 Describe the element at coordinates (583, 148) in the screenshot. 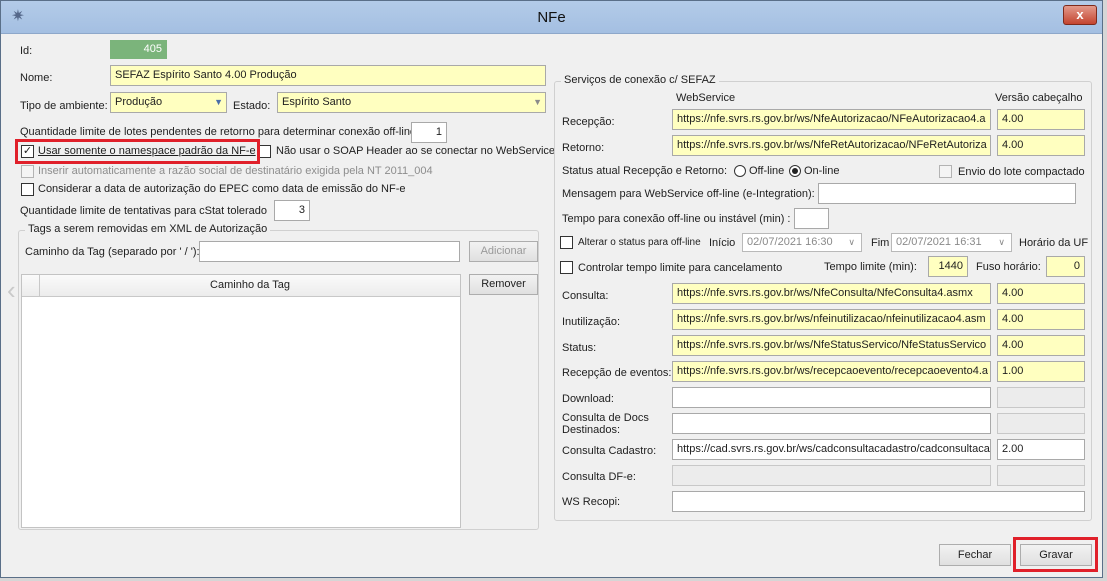

I see `retorno-label: Retorno:` at that location.